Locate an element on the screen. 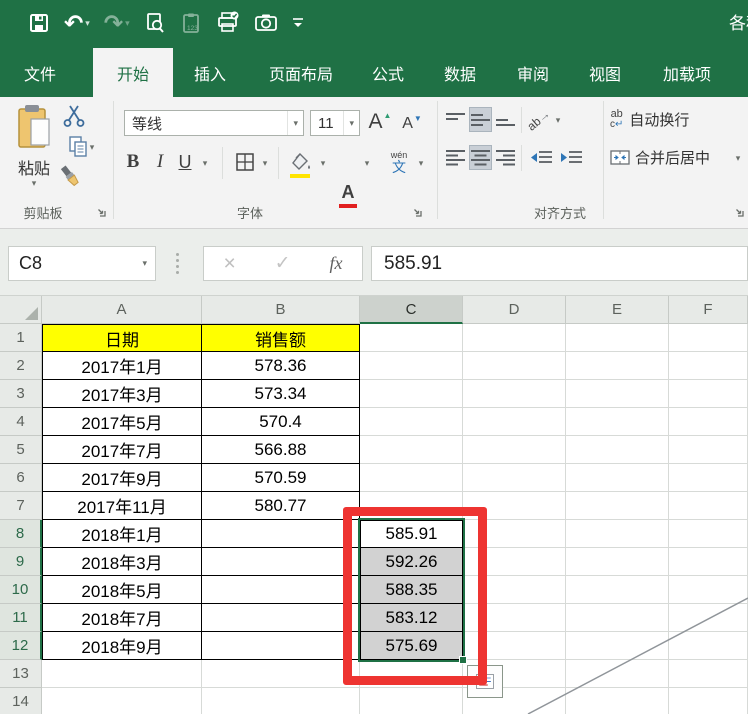 This screenshot has height=714, width=748. undo-button: ↶ ▾ is located at coordinates (77, 23).